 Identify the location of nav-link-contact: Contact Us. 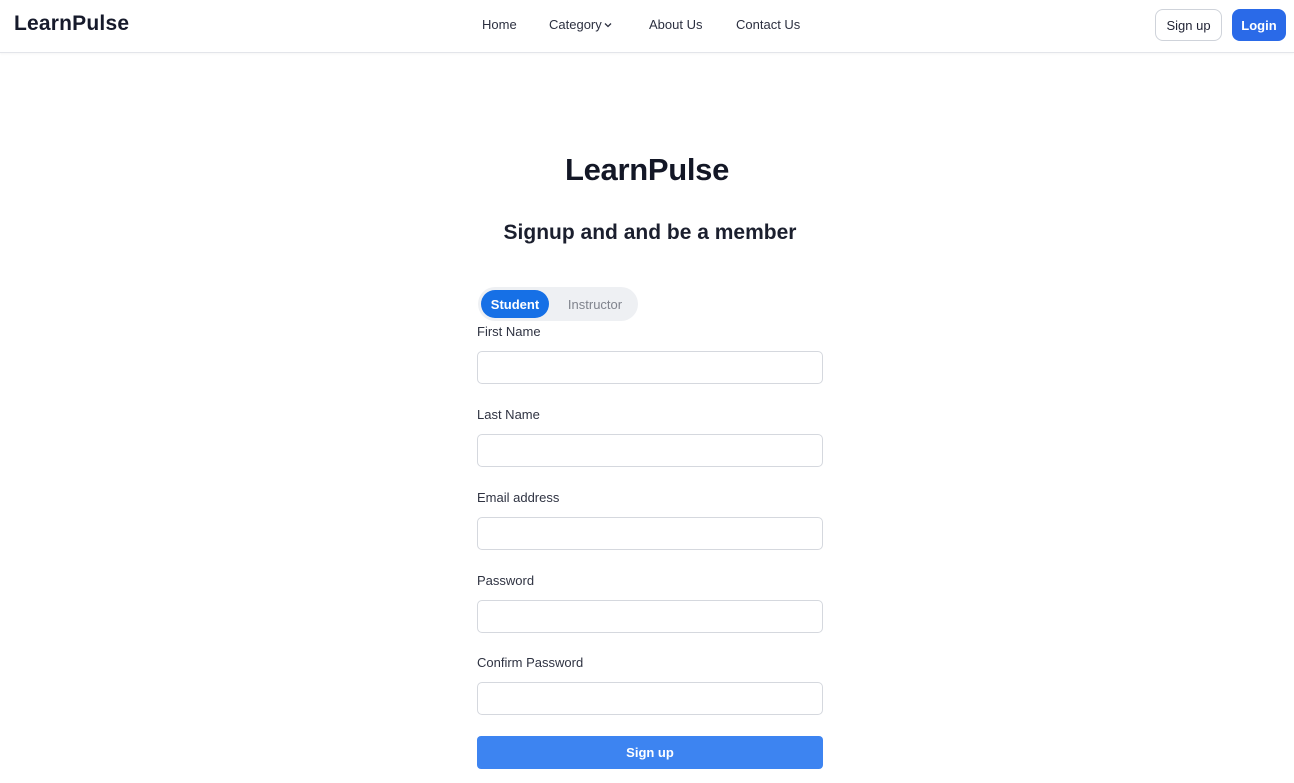
(768, 24).